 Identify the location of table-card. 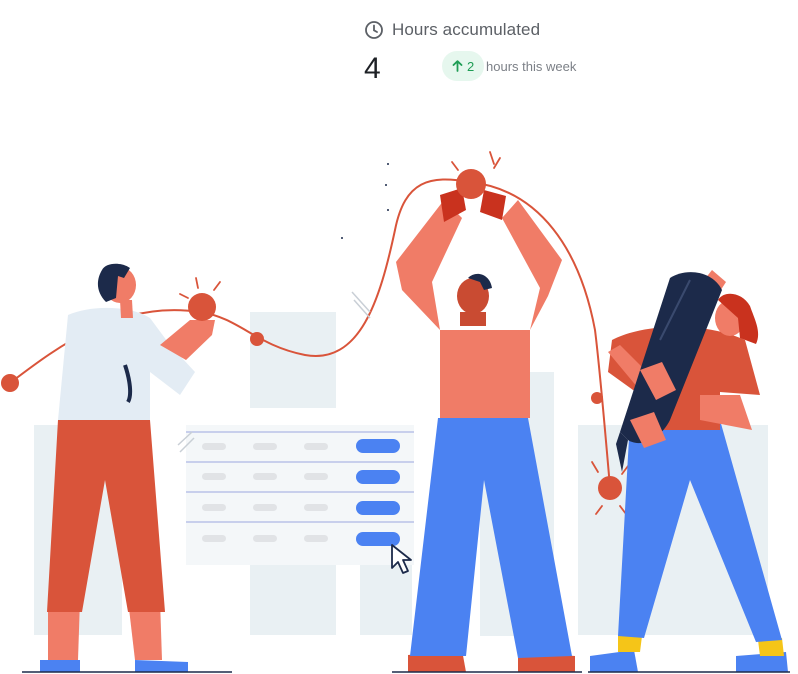
(300, 499).